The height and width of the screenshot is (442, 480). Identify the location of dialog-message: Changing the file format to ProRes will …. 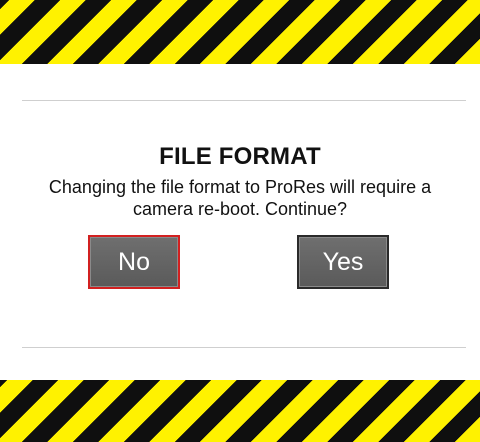
(240, 198).